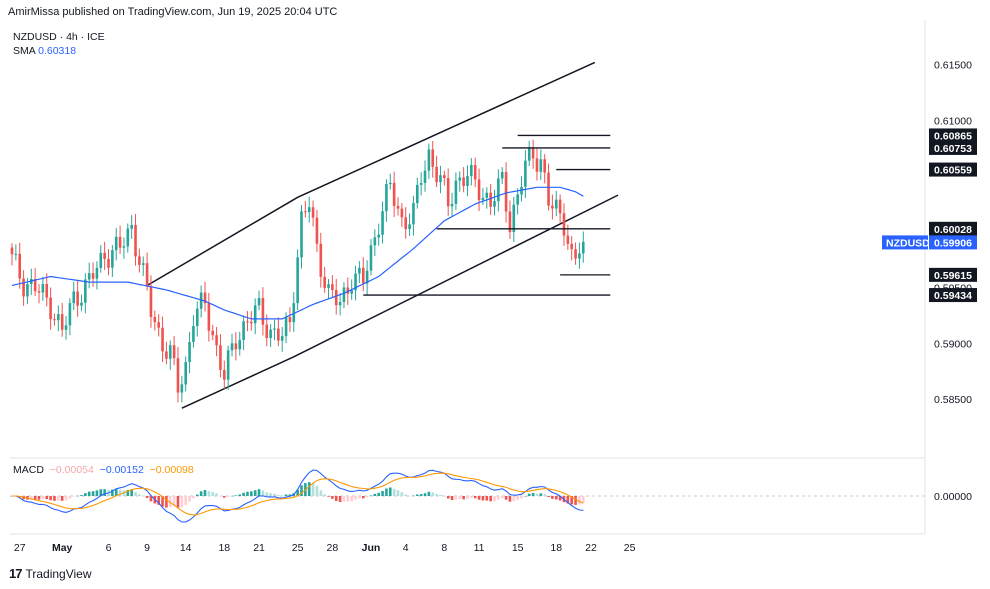 This screenshot has height=589, width=990. I want to click on time-tick-label: 8, so click(444, 548).